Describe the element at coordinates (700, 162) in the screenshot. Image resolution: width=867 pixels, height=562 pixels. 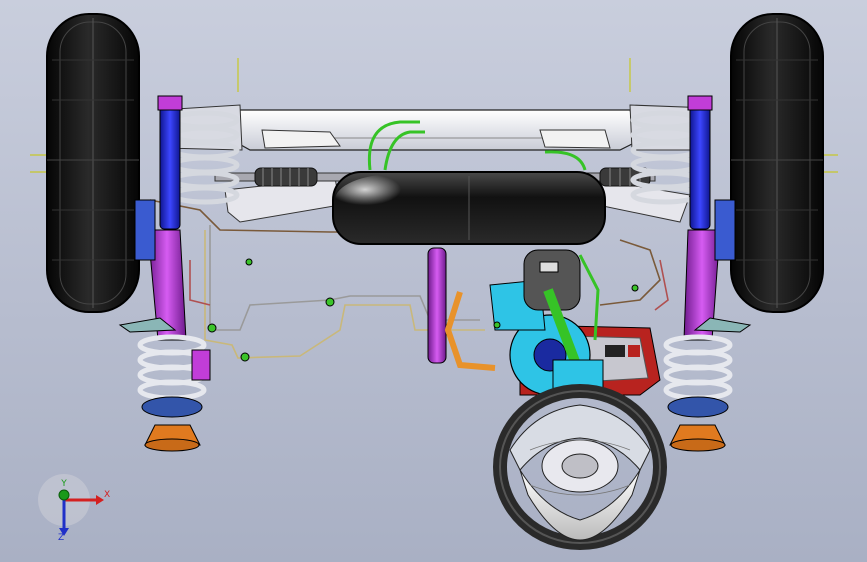
I see `right-shock-absorber` at that location.